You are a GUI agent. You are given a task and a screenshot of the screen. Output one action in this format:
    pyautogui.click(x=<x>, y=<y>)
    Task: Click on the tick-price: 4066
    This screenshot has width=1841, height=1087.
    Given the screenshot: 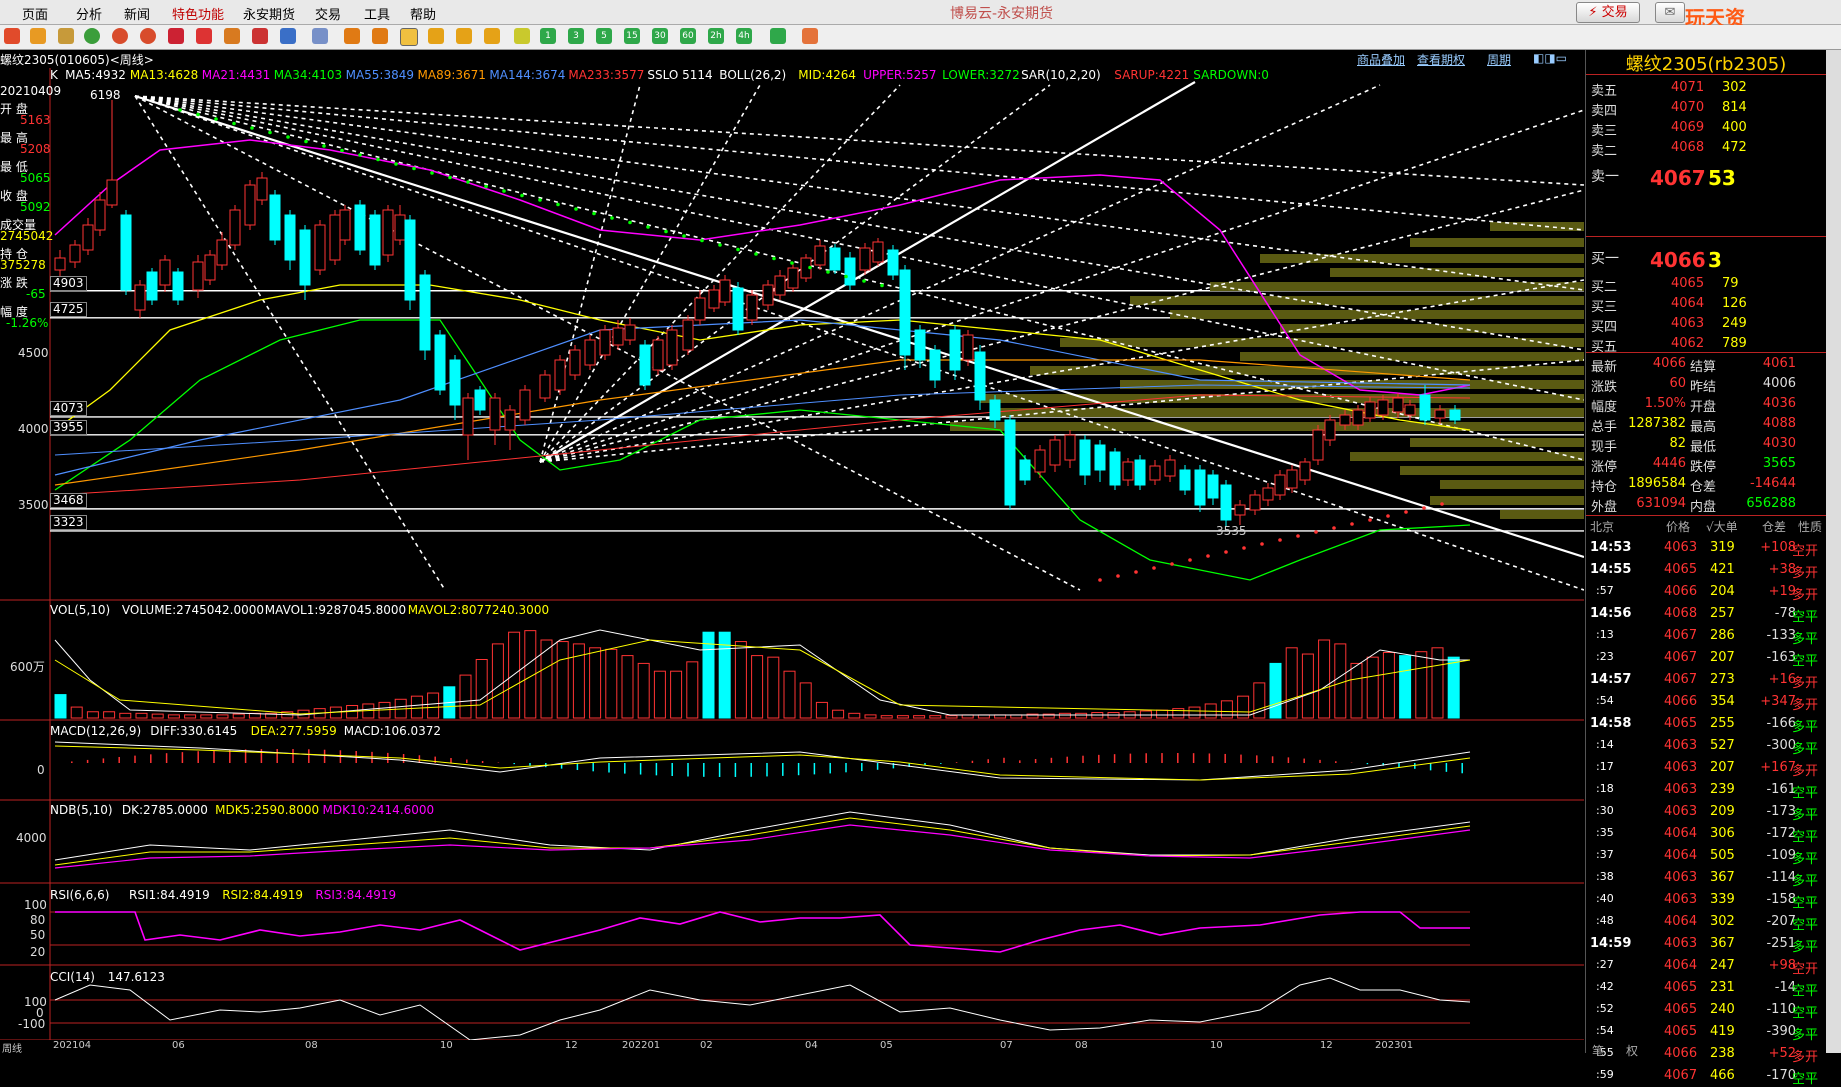 What is the action you would take?
    pyautogui.click(x=1681, y=591)
    